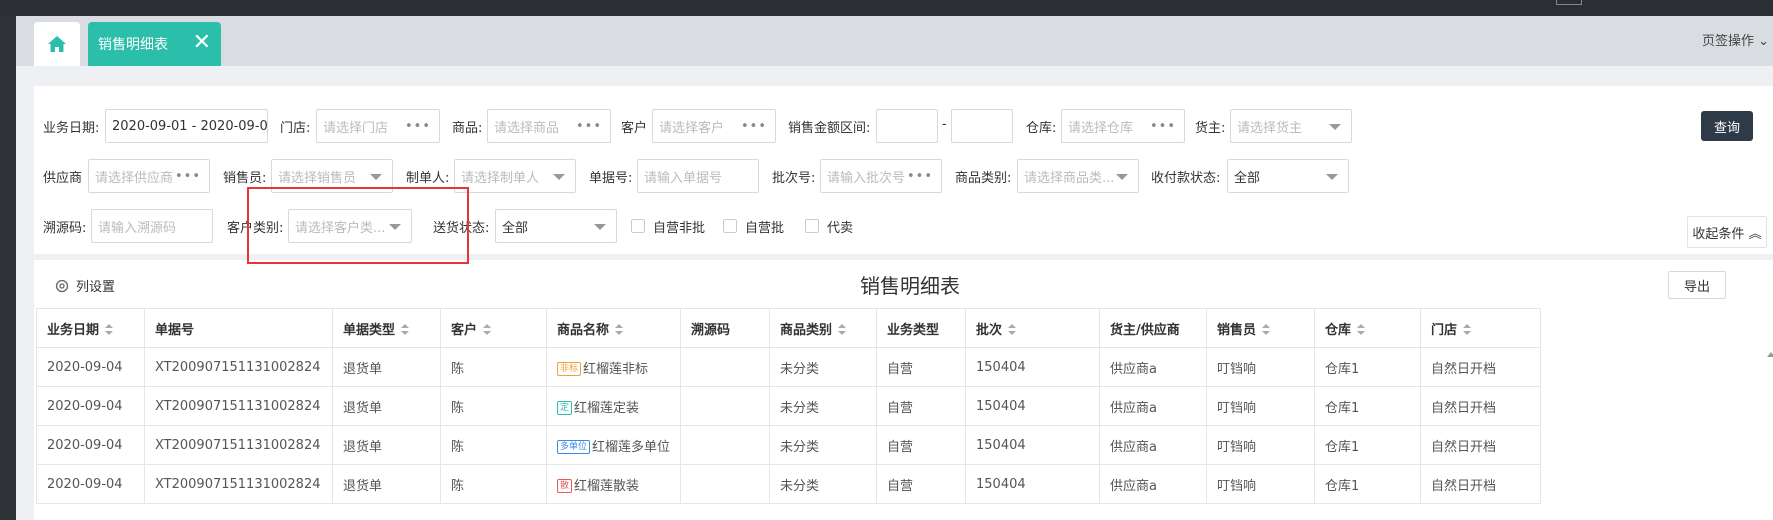 This screenshot has width=1773, height=520. I want to click on amount-range-dash: -, so click(944, 124).